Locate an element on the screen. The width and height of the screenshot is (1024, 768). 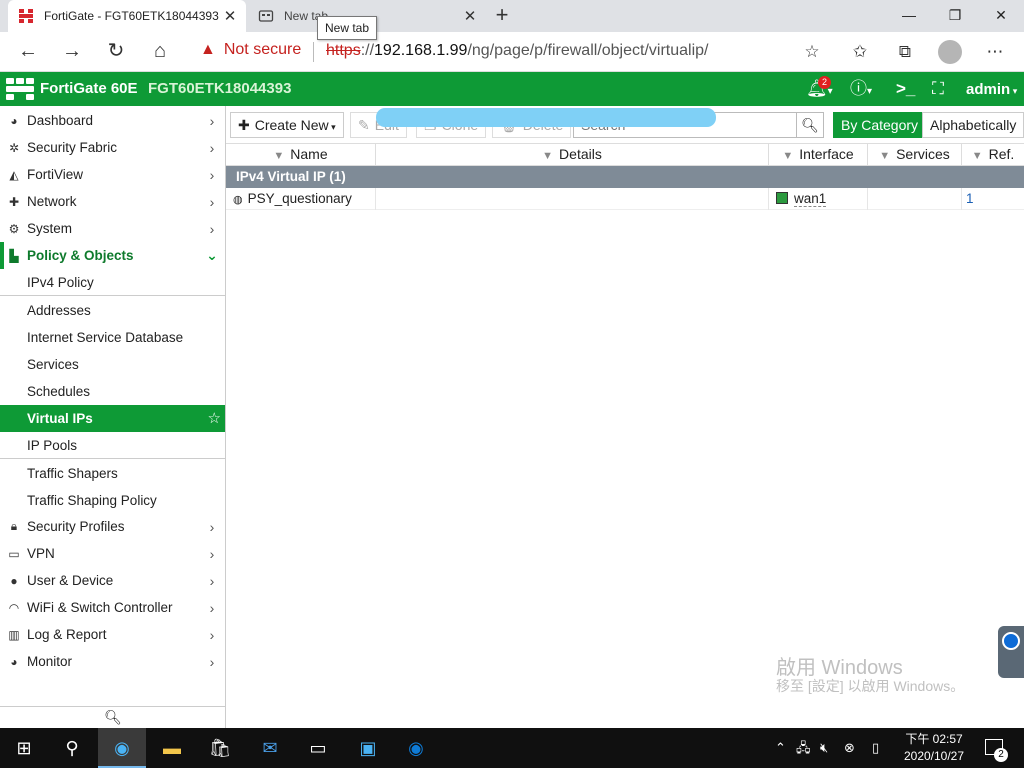
search-icon: 🔍︎ is located at coordinates (810, 125).